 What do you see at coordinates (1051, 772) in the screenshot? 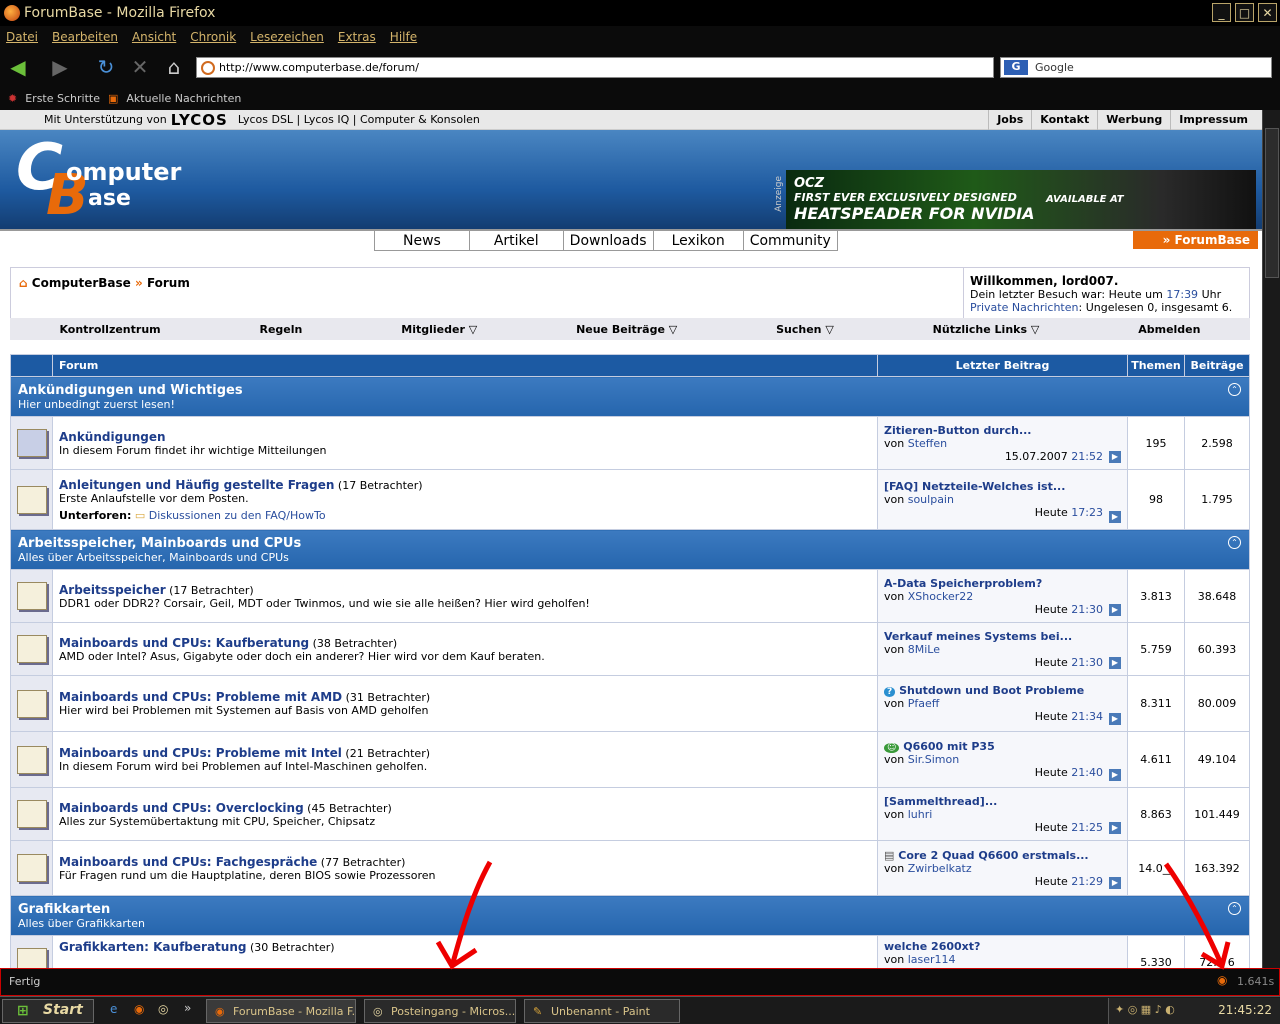
I see `last-post-date: Heute` at bounding box center [1051, 772].